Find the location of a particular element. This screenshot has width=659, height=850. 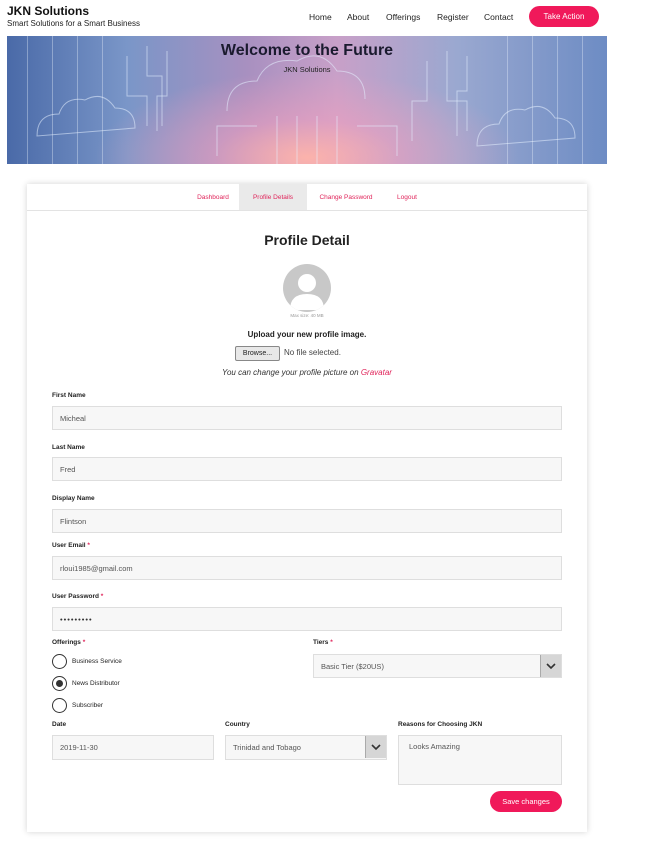

offering-news-distributor-label: News Distributor is located at coordinates (96, 683).